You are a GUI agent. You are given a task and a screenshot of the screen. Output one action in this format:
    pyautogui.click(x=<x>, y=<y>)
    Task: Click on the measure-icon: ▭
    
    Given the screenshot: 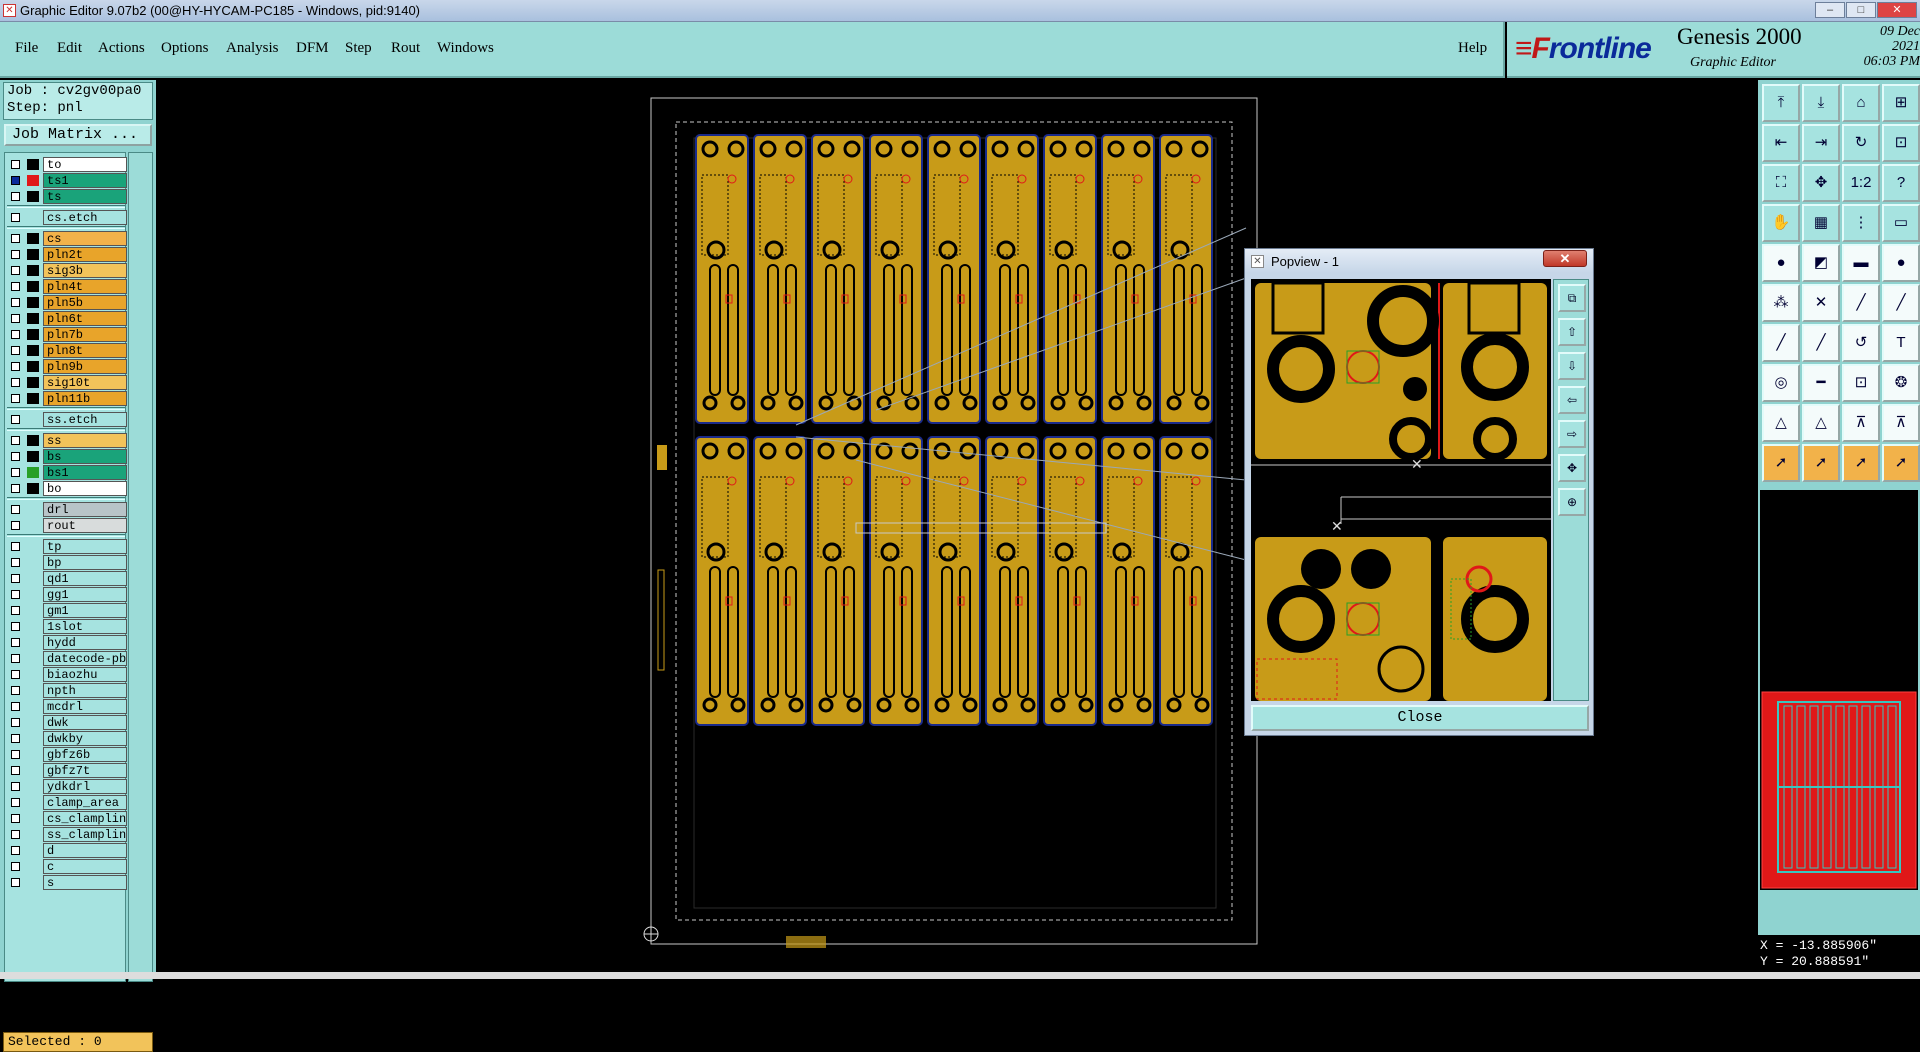 What is the action you would take?
    pyautogui.click(x=1901, y=223)
    